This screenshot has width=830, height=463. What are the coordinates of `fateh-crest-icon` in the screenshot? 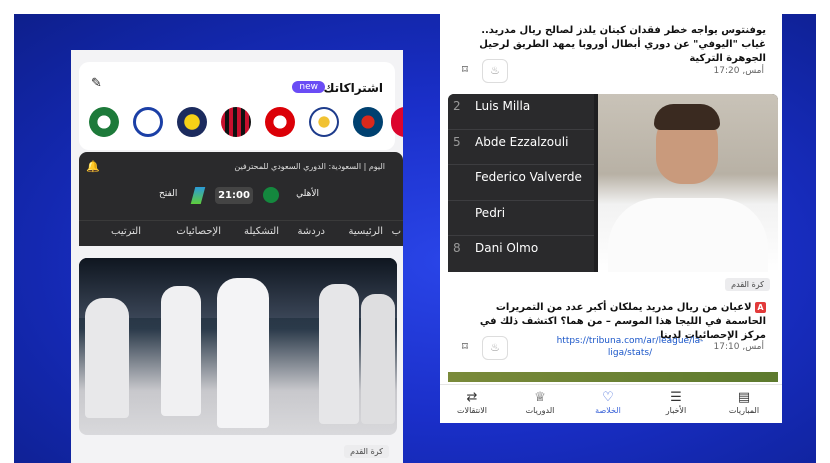 It's located at (198, 195).